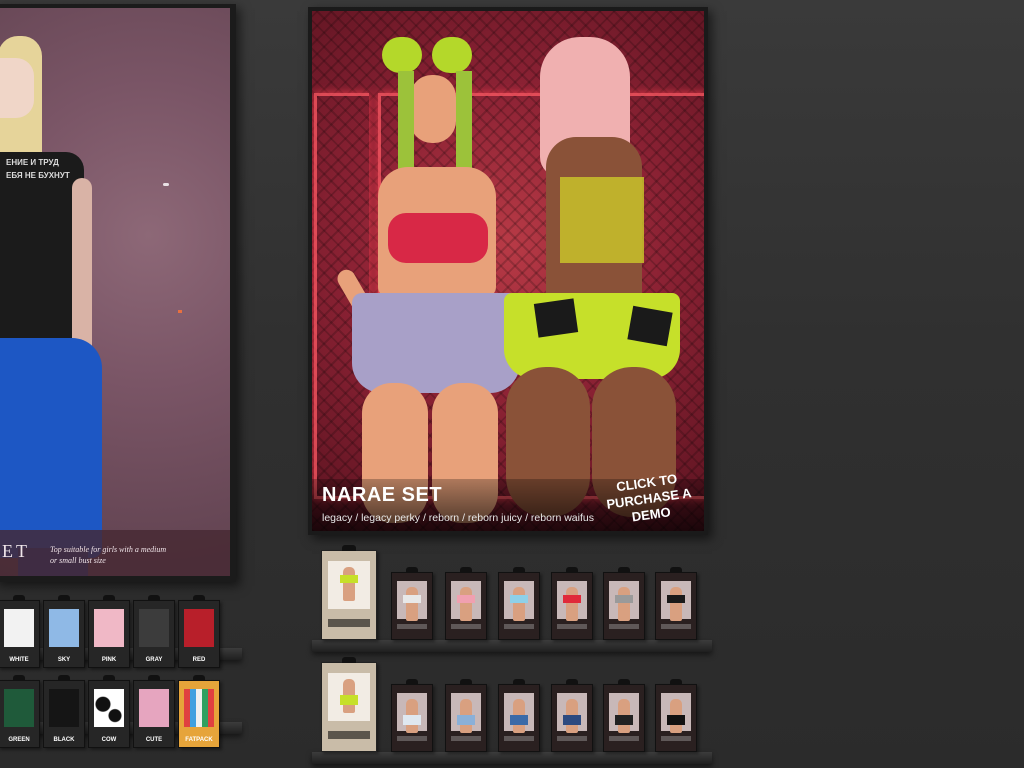  I want to click on vendor-box-narae-skirt, so click(349, 704).